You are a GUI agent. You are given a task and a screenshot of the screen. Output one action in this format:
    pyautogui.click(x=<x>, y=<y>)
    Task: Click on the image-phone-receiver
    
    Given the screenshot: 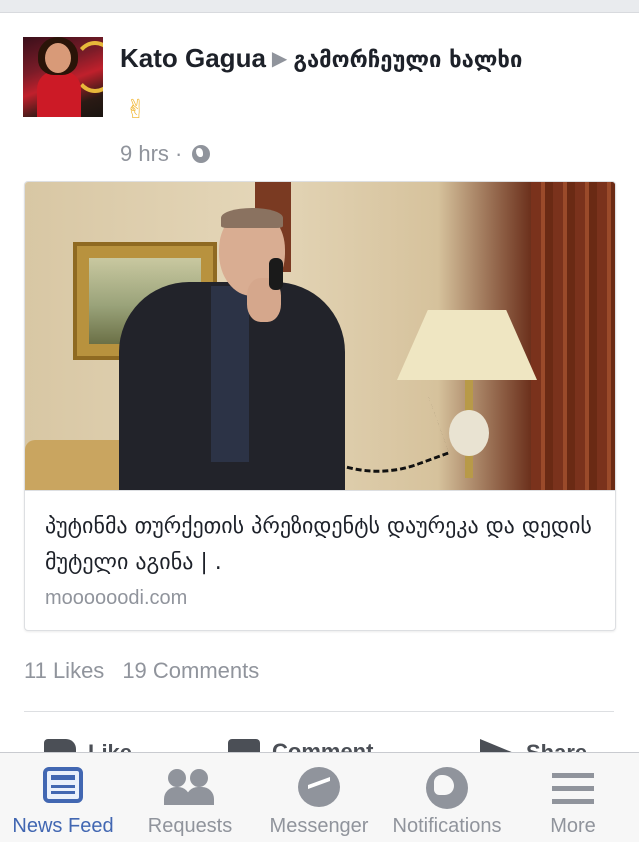 What is the action you would take?
    pyautogui.click(x=276, y=274)
    